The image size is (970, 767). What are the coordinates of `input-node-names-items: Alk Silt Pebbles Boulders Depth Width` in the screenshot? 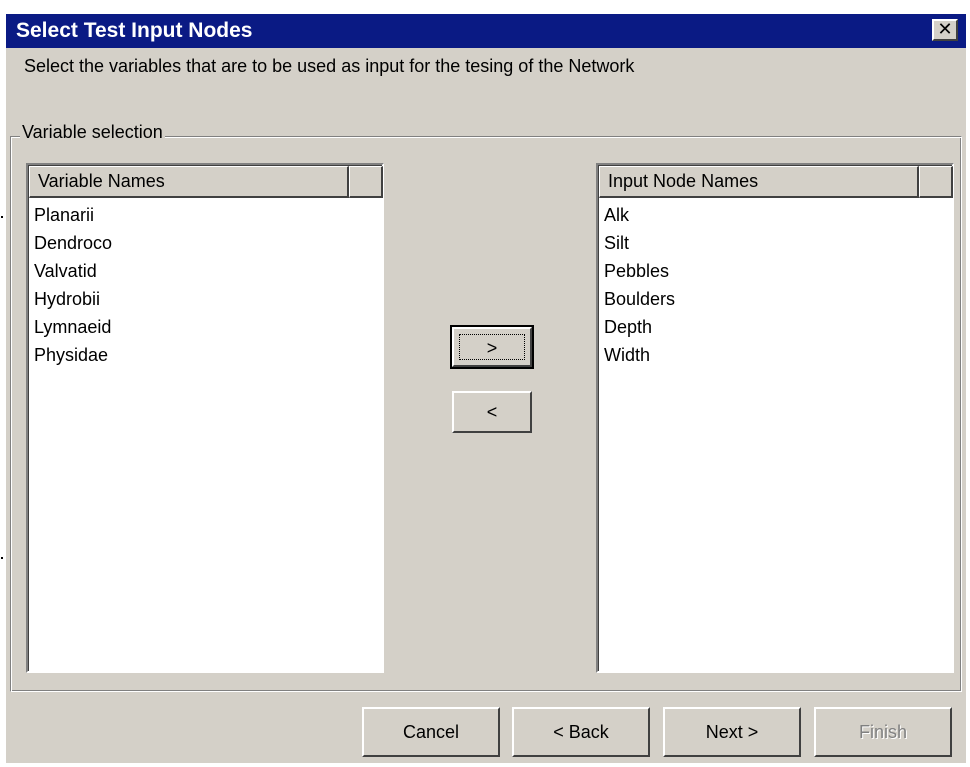 It's located at (639, 285).